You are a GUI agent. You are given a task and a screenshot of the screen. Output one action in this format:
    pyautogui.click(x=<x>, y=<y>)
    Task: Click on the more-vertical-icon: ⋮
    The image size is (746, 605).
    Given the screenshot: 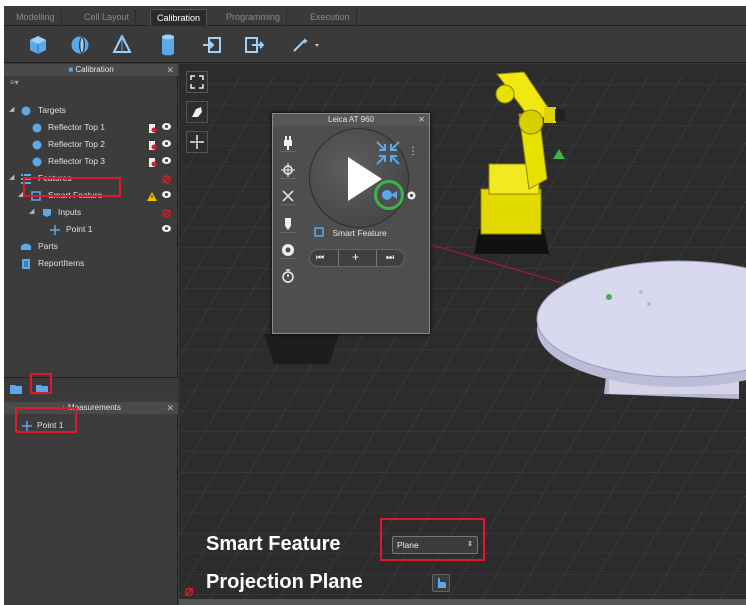 What is the action you would take?
    pyautogui.click(x=413, y=151)
    